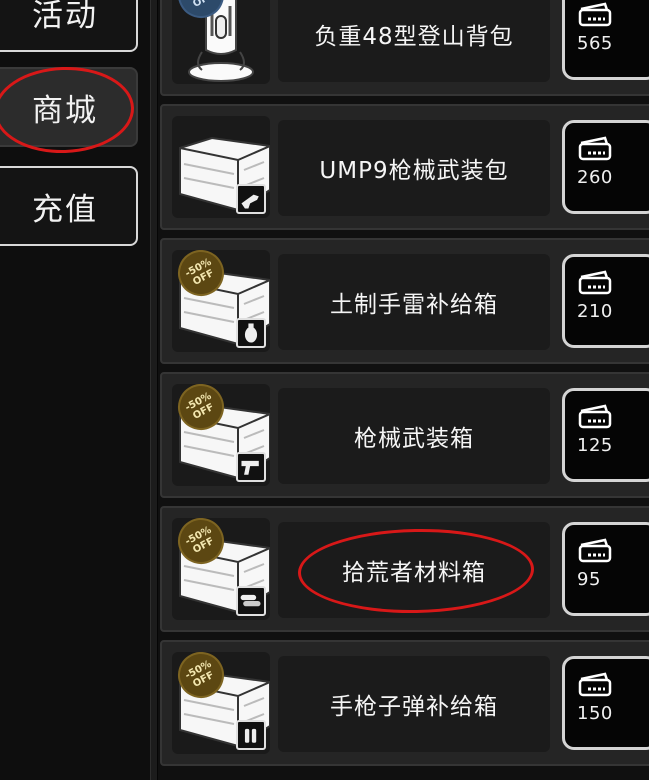 The width and height of the screenshot is (649, 780). What do you see at coordinates (65, 17) in the screenshot?
I see `sidebar-item-label: 活动` at bounding box center [65, 17].